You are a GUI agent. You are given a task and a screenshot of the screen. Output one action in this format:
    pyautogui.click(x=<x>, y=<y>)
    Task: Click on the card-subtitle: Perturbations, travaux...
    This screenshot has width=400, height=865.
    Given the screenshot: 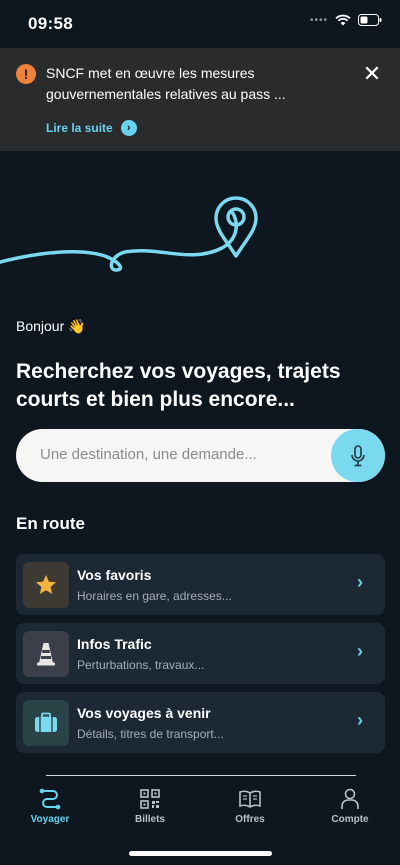 What is the action you would take?
    pyautogui.click(x=141, y=665)
    